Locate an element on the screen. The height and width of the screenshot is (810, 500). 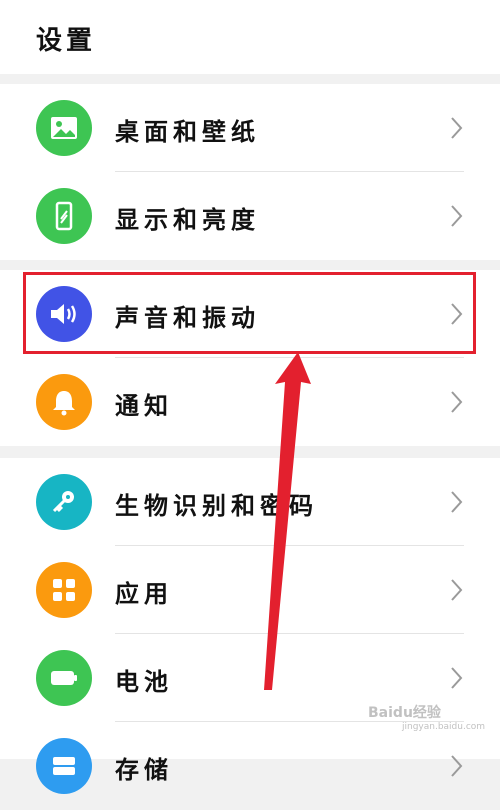
settings-item-storage: 存储 is located at coordinates (250, 766).